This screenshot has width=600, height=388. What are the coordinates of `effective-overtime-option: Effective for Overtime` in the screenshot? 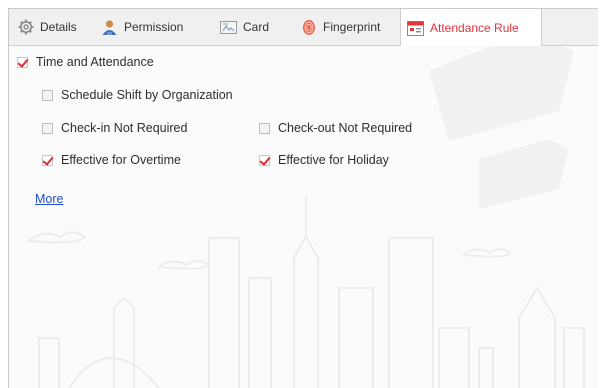 It's located at (111, 160).